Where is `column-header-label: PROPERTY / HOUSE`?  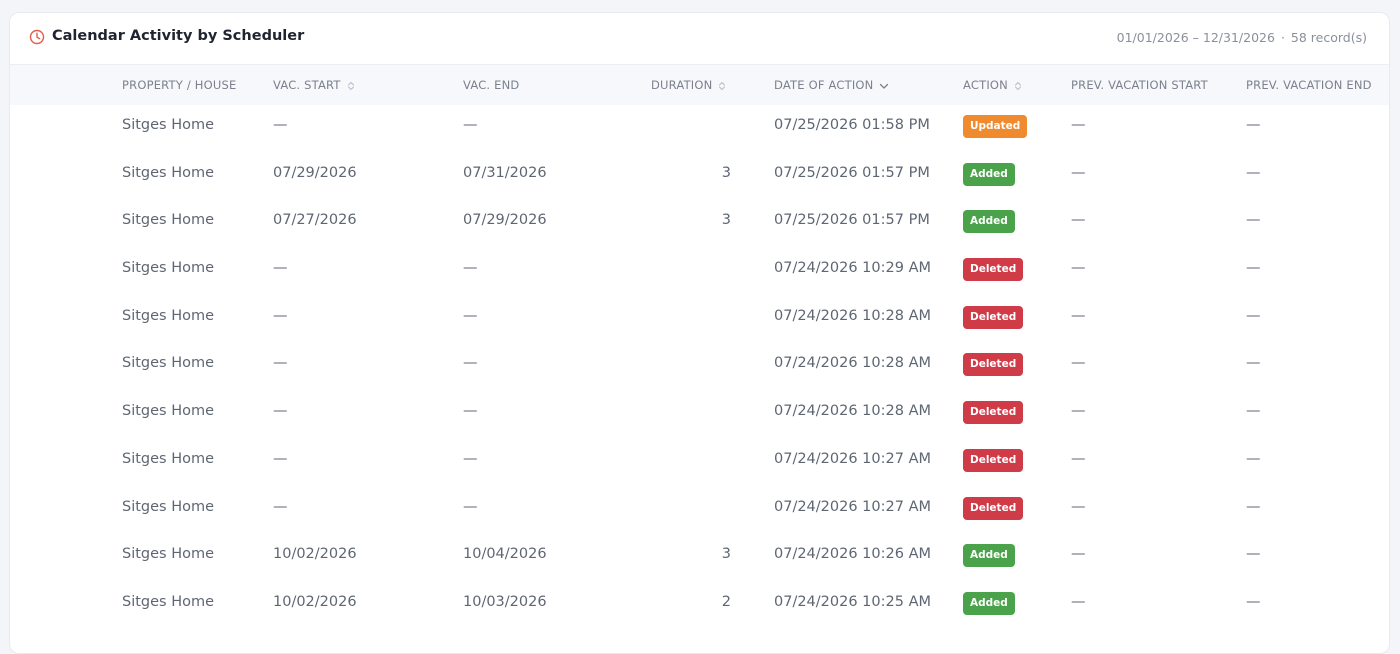 column-header-label: PROPERTY / HOUSE is located at coordinates (179, 85).